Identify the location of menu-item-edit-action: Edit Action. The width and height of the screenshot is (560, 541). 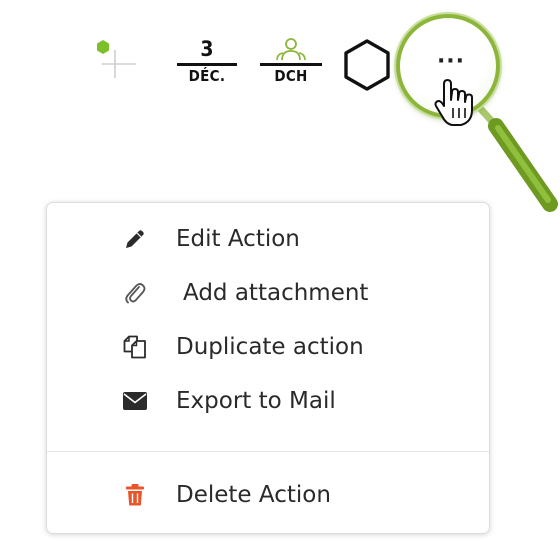
(268, 239).